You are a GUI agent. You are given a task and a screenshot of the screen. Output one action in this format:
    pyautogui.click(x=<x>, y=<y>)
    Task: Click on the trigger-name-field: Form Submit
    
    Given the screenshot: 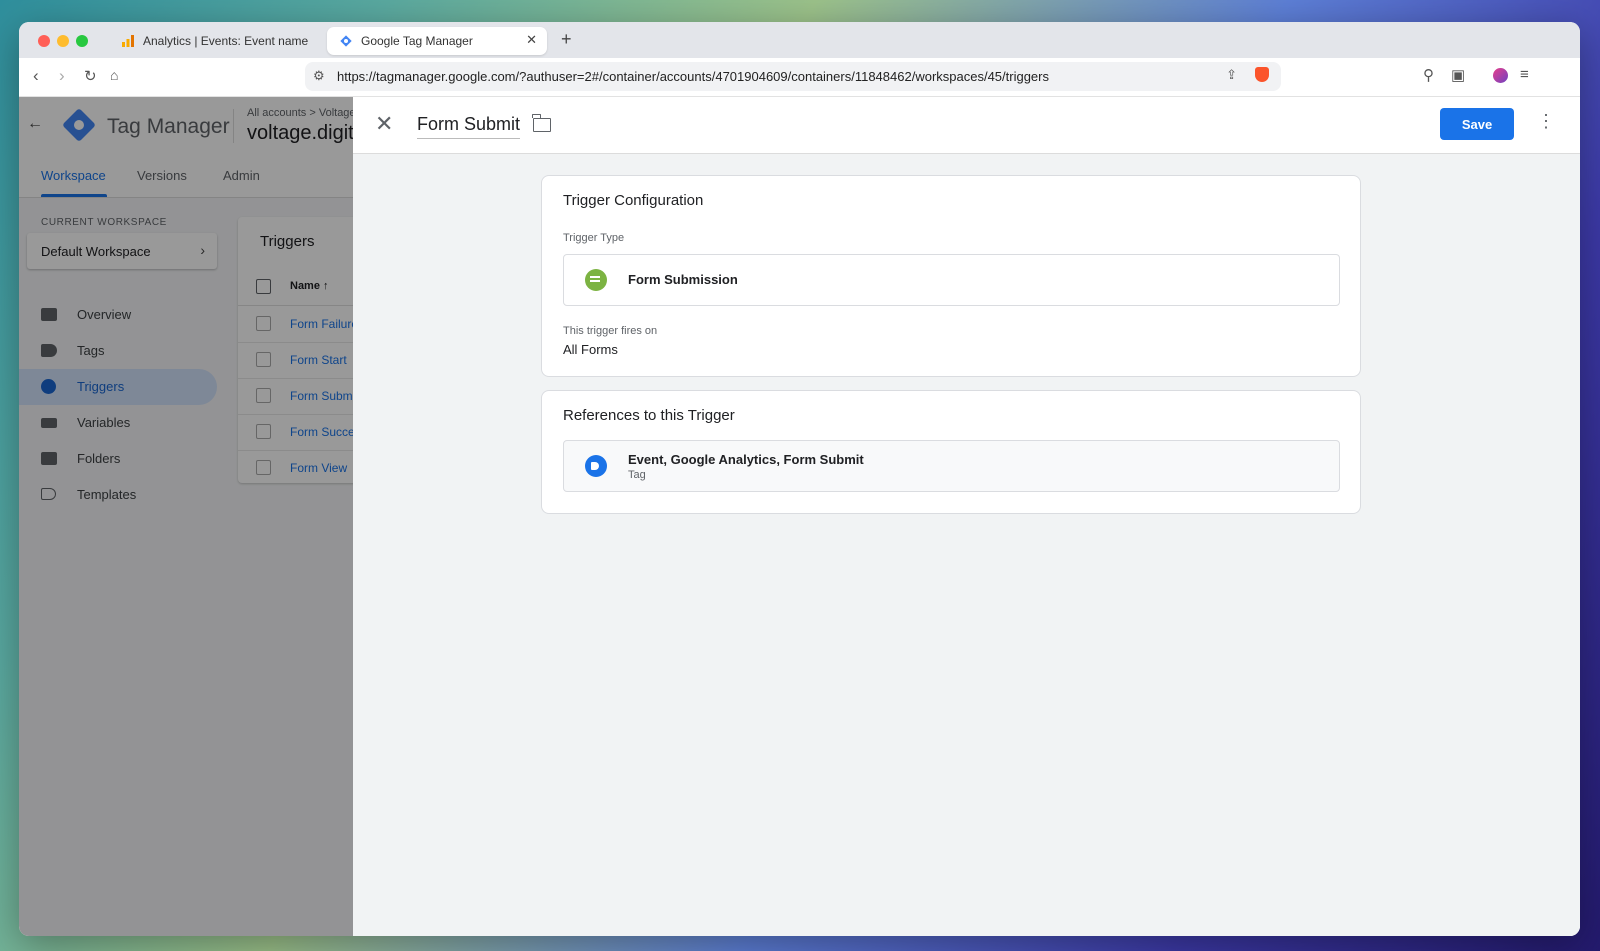 What is the action you would take?
    pyautogui.click(x=469, y=126)
    